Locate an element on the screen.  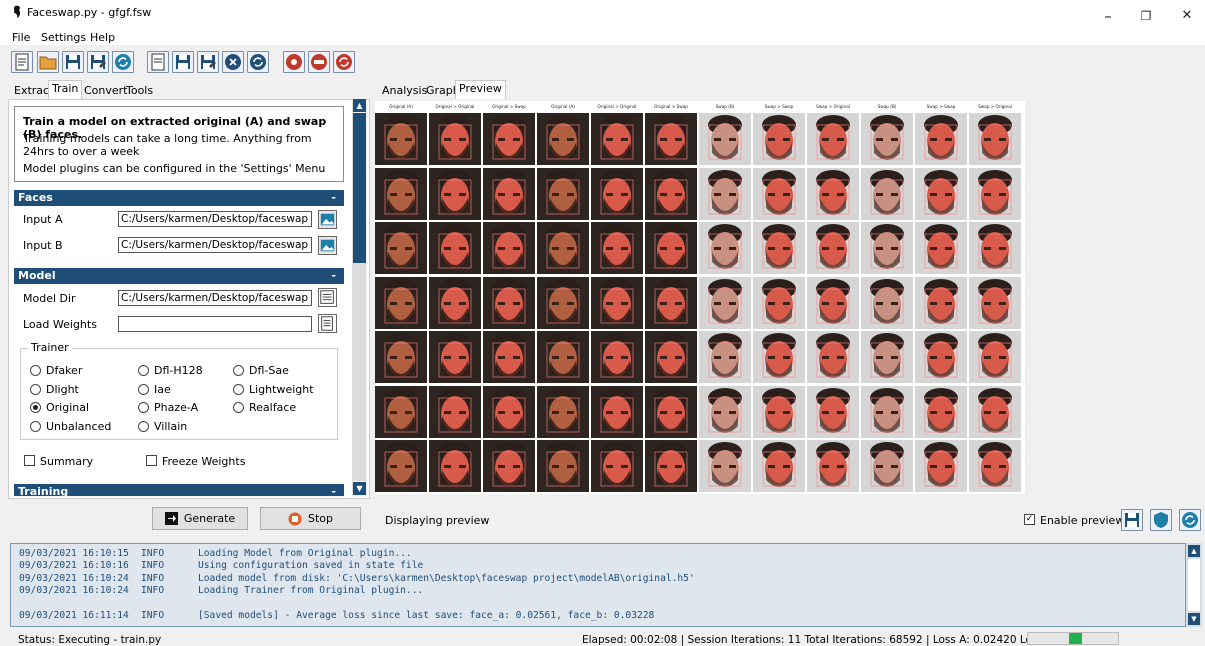
menu-settings: Settings is located at coordinates (63, 37).